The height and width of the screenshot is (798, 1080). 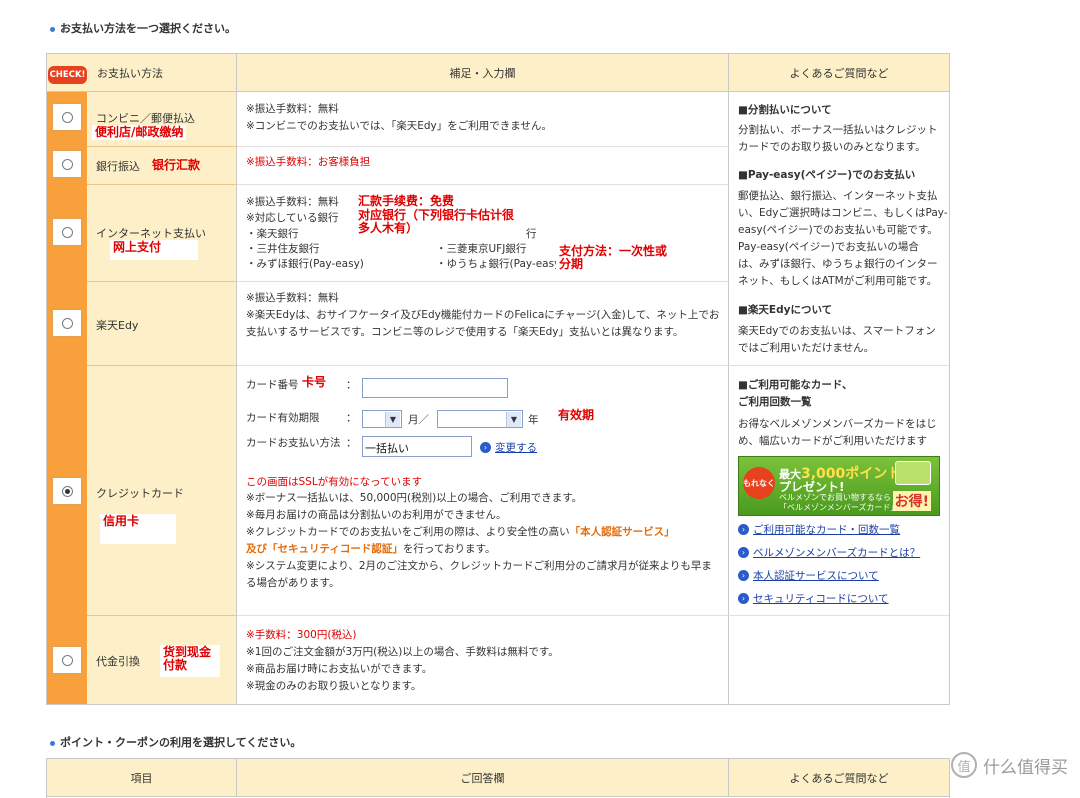 What do you see at coordinates (480, 419) in the screenshot?
I see `expiry-year-select: ▼` at bounding box center [480, 419].